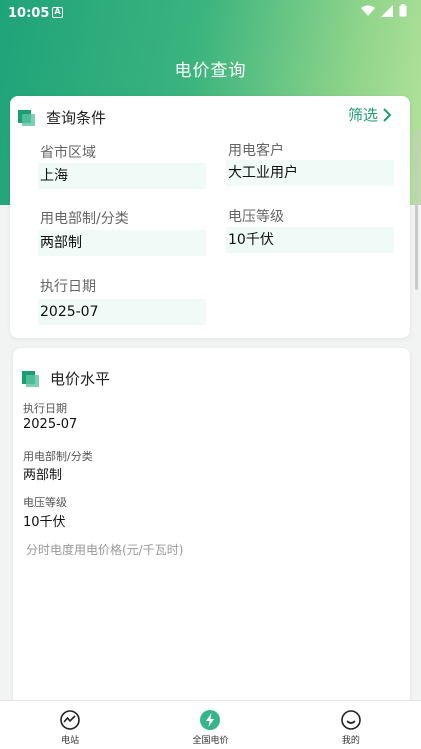  What do you see at coordinates (76, 118) in the screenshot?
I see `conditions-title: 查询条件` at bounding box center [76, 118].